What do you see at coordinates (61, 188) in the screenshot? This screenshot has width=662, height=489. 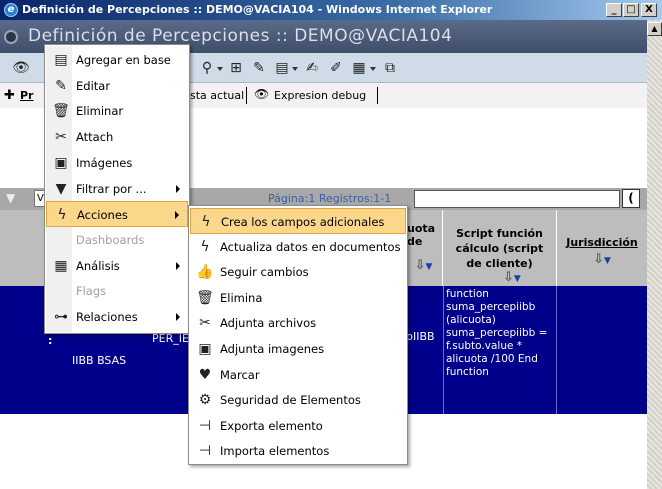 I see `filter-icon: ▼` at bounding box center [61, 188].